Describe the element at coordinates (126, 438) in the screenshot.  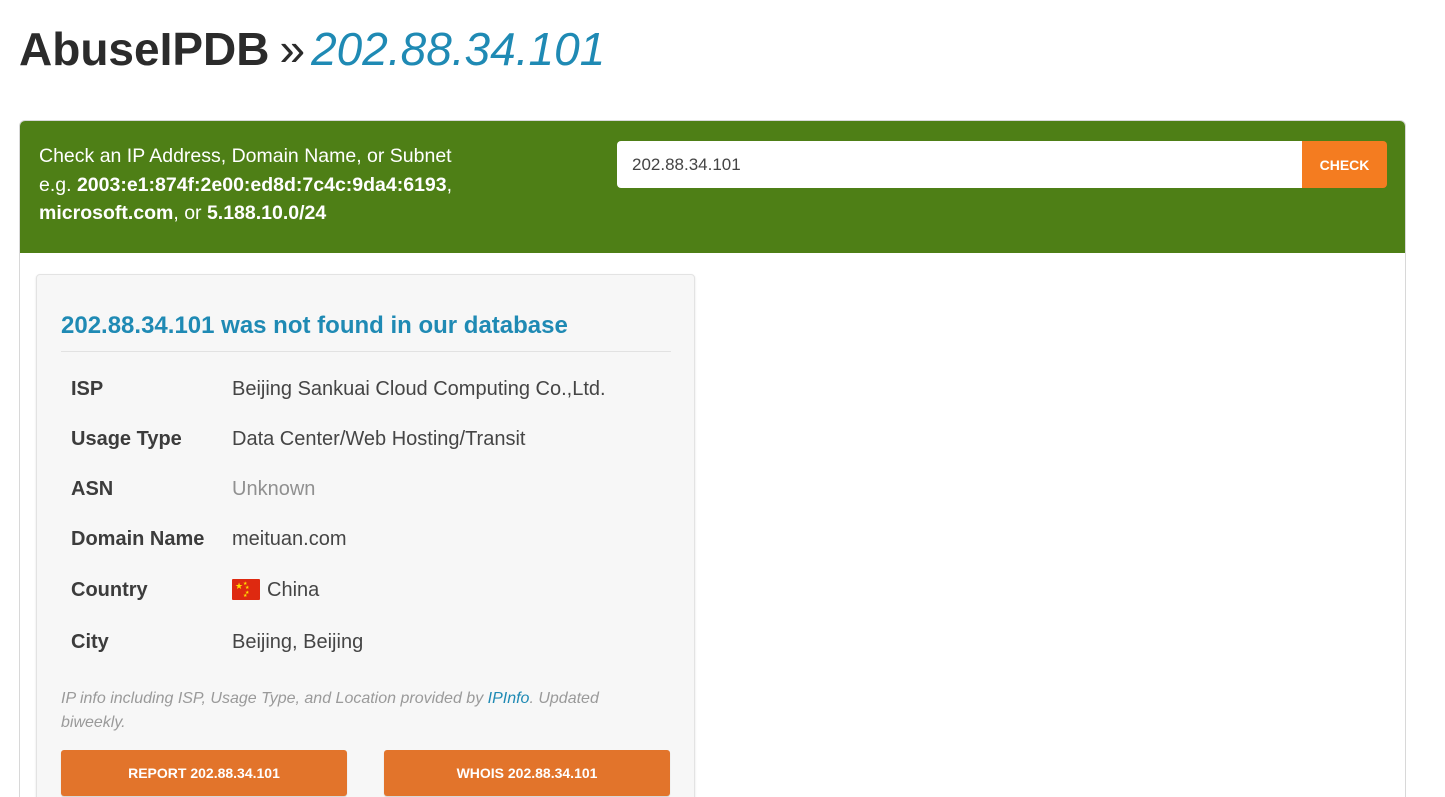
I see `row-label: Usage Type` at that location.